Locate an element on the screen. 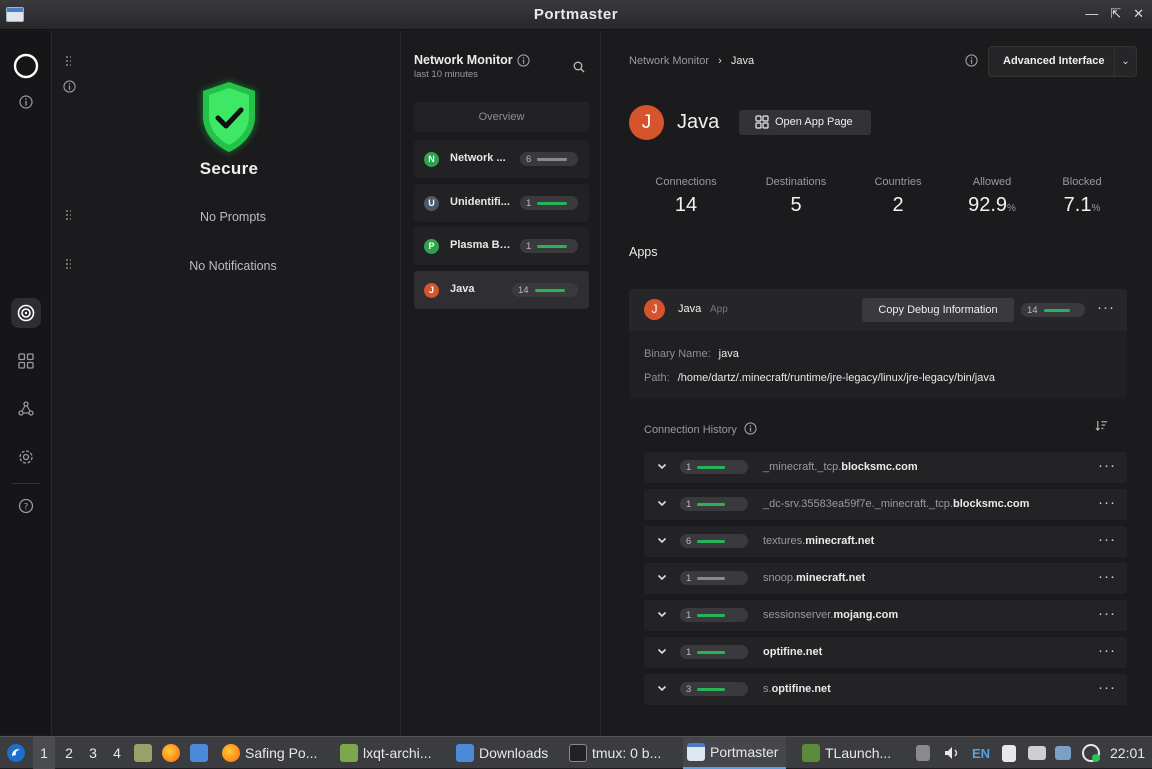 This screenshot has width=1152, height=769. firefox-icon is located at coordinates (231, 753).